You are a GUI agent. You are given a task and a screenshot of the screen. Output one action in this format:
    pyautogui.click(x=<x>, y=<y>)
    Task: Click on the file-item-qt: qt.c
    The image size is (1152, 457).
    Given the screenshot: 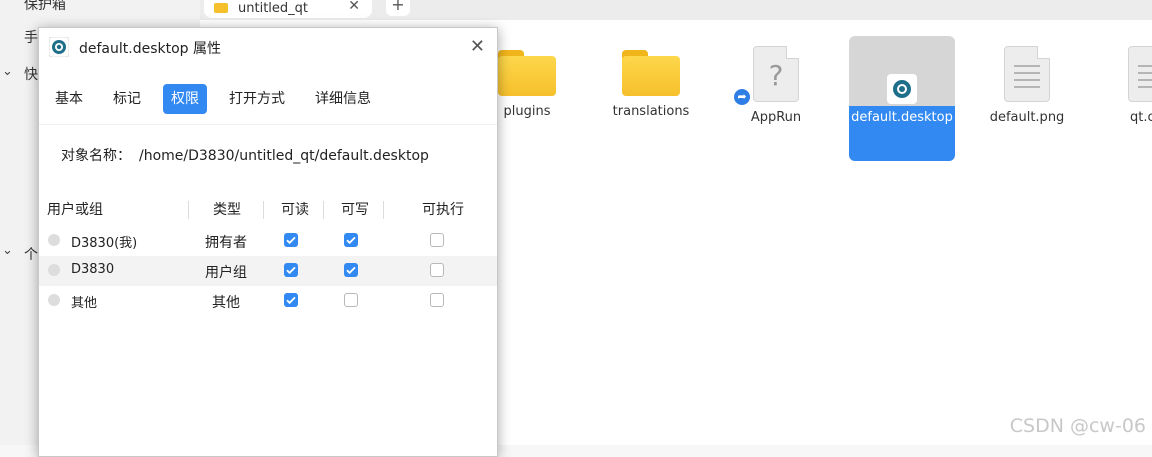 What is the action you would take?
    pyautogui.click(x=1126, y=85)
    